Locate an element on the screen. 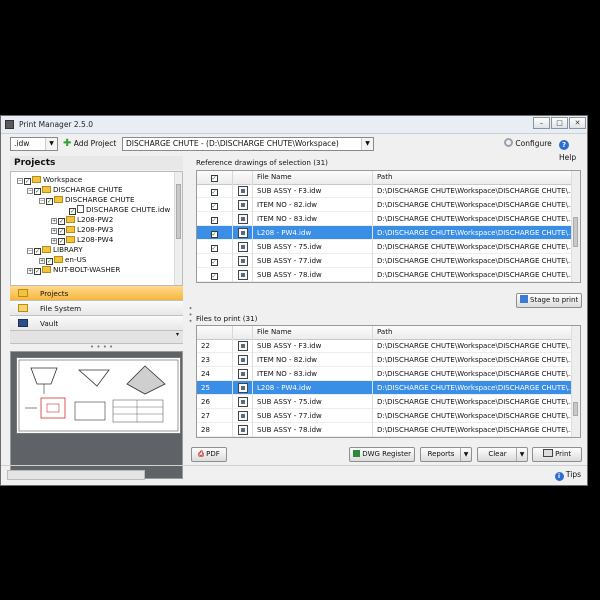 This screenshot has width=600, height=600. print-button: Print is located at coordinates (557, 454).